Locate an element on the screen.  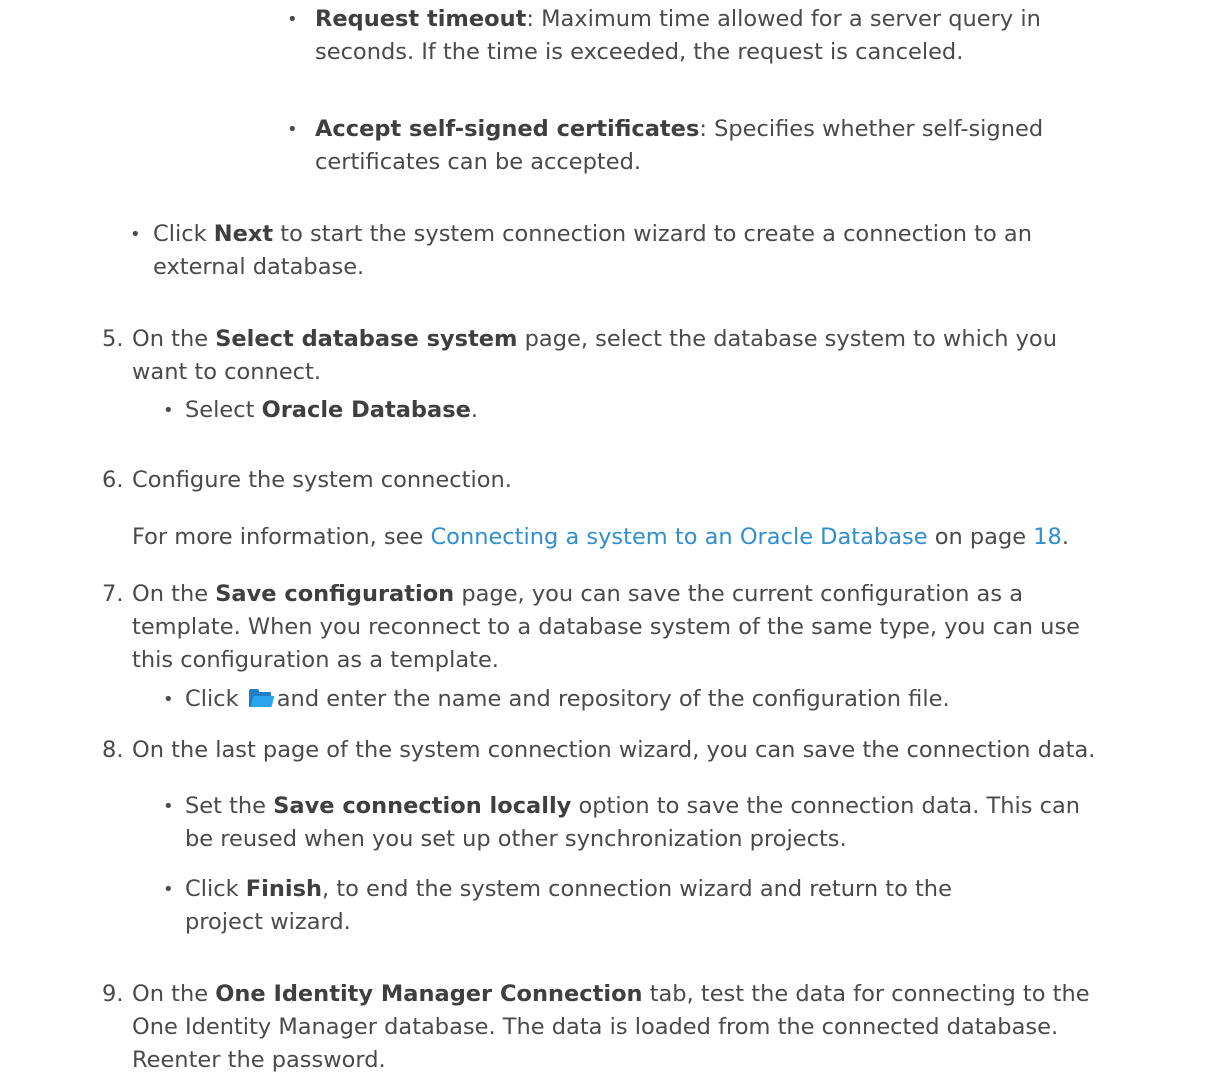
folder-open-icon is located at coordinates (261, 698).